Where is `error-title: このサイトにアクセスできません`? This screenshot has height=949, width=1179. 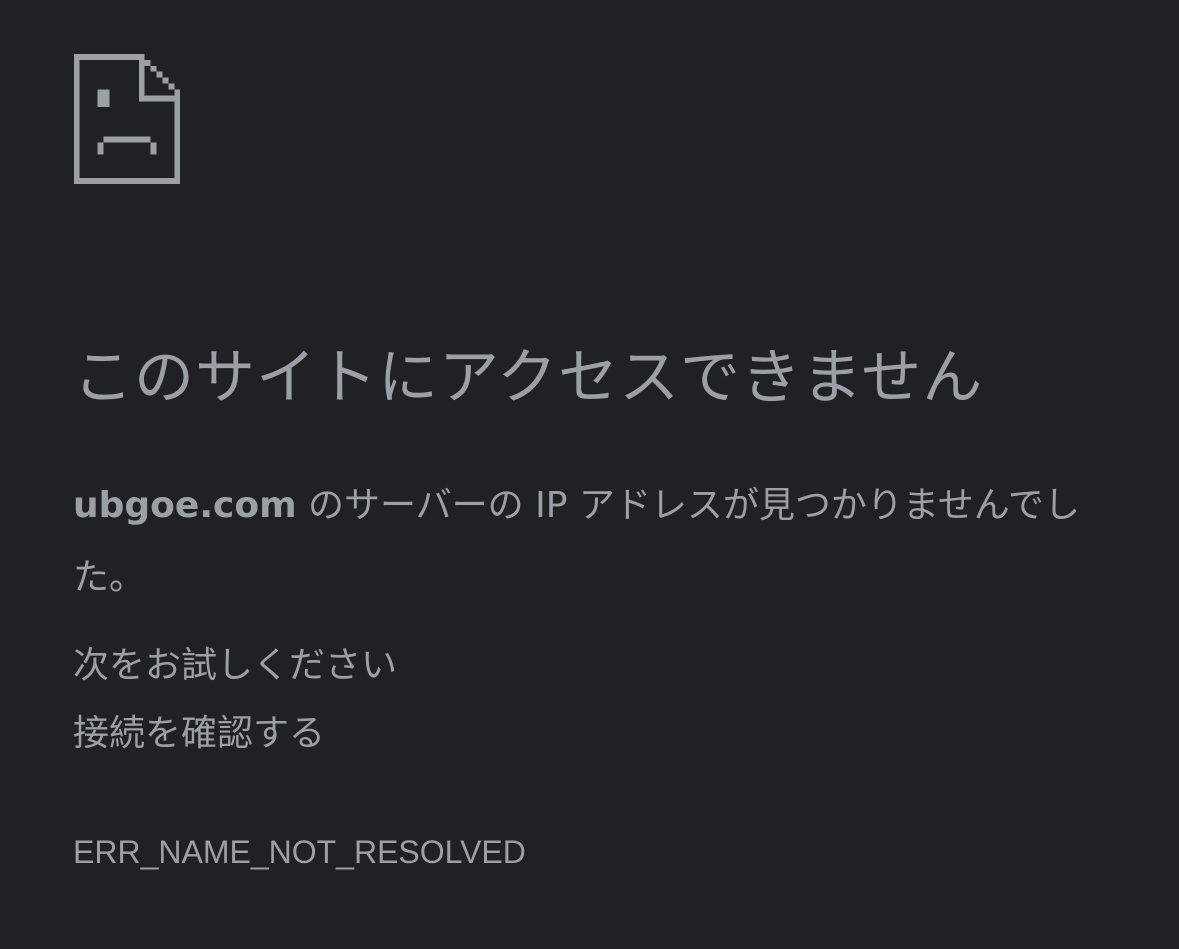
error-title: このサイトにアクセスできません is located at coordinates (528, 378).